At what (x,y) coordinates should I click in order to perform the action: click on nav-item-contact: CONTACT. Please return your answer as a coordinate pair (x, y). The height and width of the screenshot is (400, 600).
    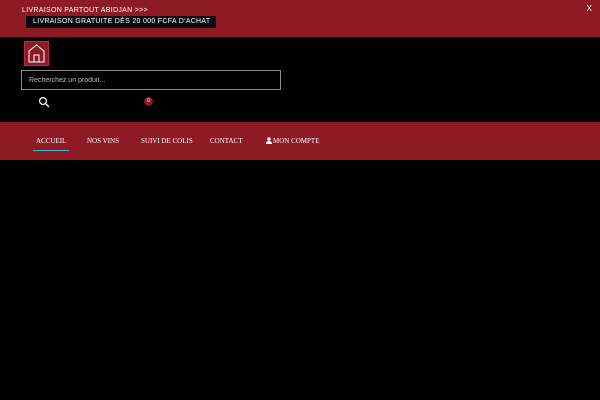
    Looking at the image, I should click on (226, 141).